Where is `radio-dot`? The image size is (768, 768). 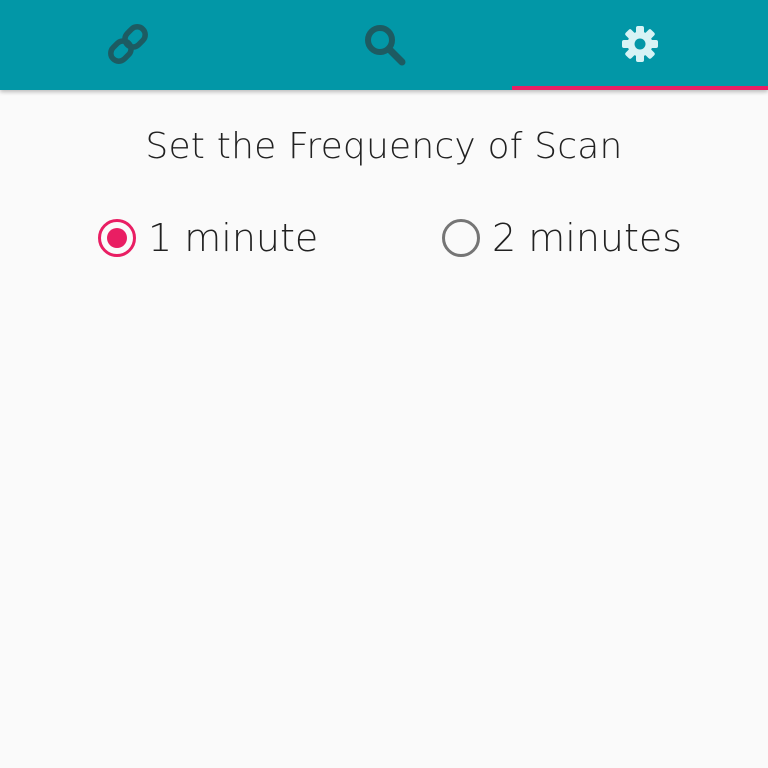 radio-dot is located at coordinates (117, 238).